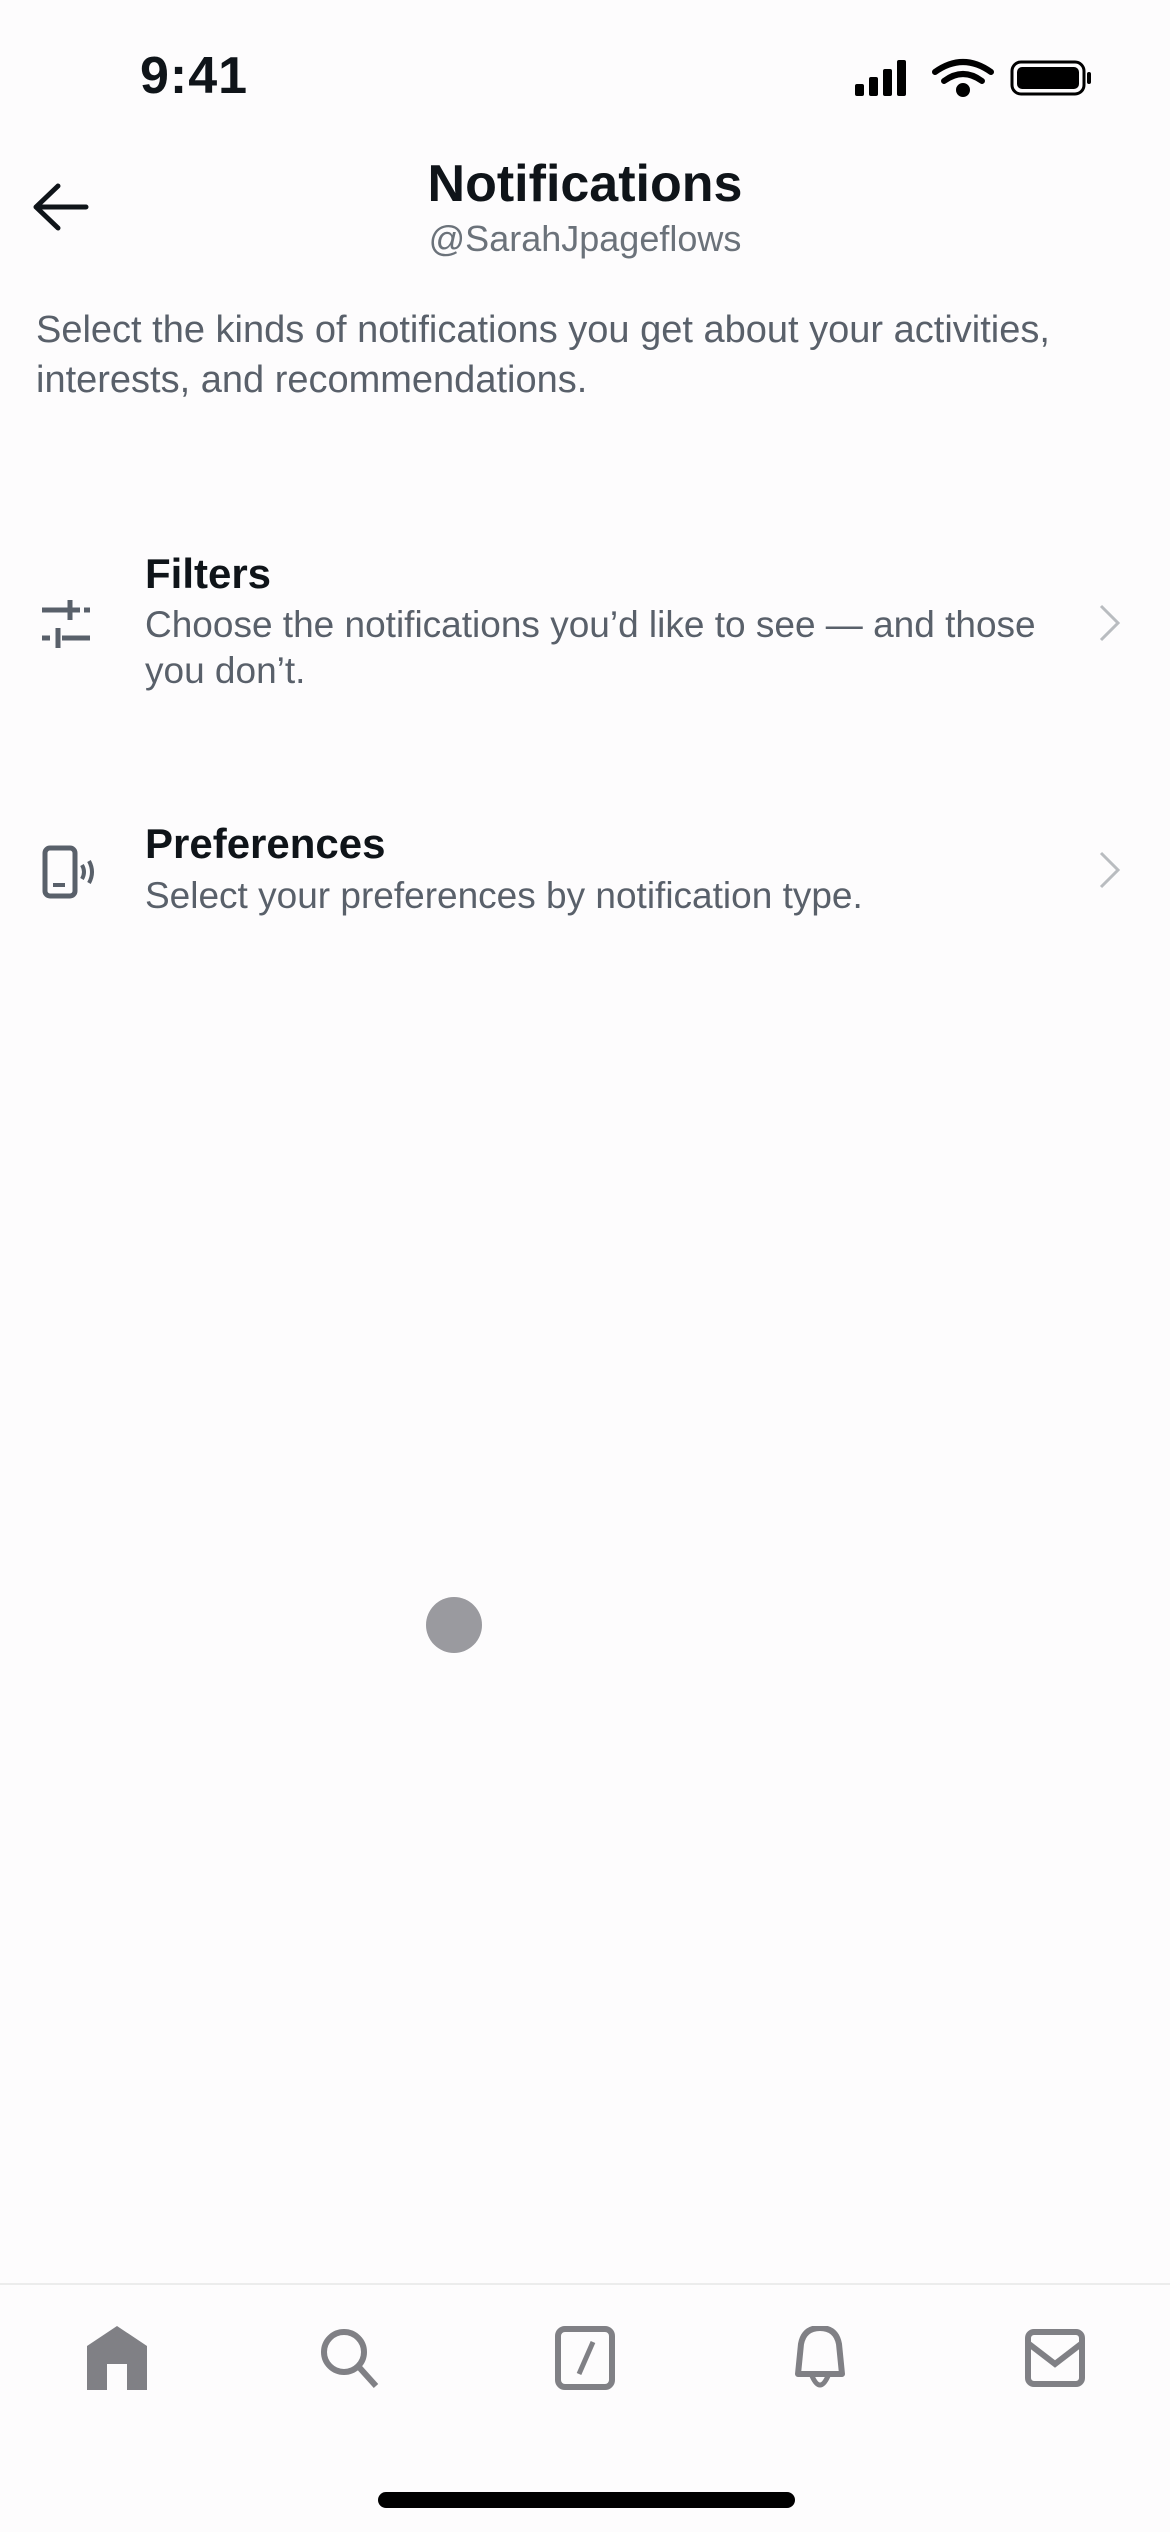 This screenshot has height=2532, width=1170. Describe the element at coordinates (585, 238) in the screenshot. I see `account-handle: @SarahJpageflows` at that location.